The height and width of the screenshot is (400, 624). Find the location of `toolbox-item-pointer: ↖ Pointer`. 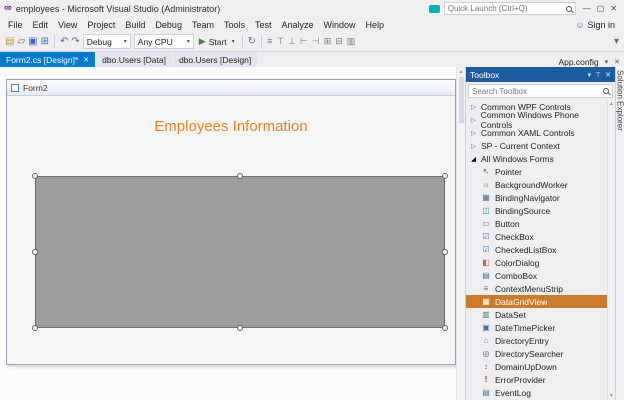

toolbox-item-pointer: ↖ Pointer is located at coordinates (536, 171).